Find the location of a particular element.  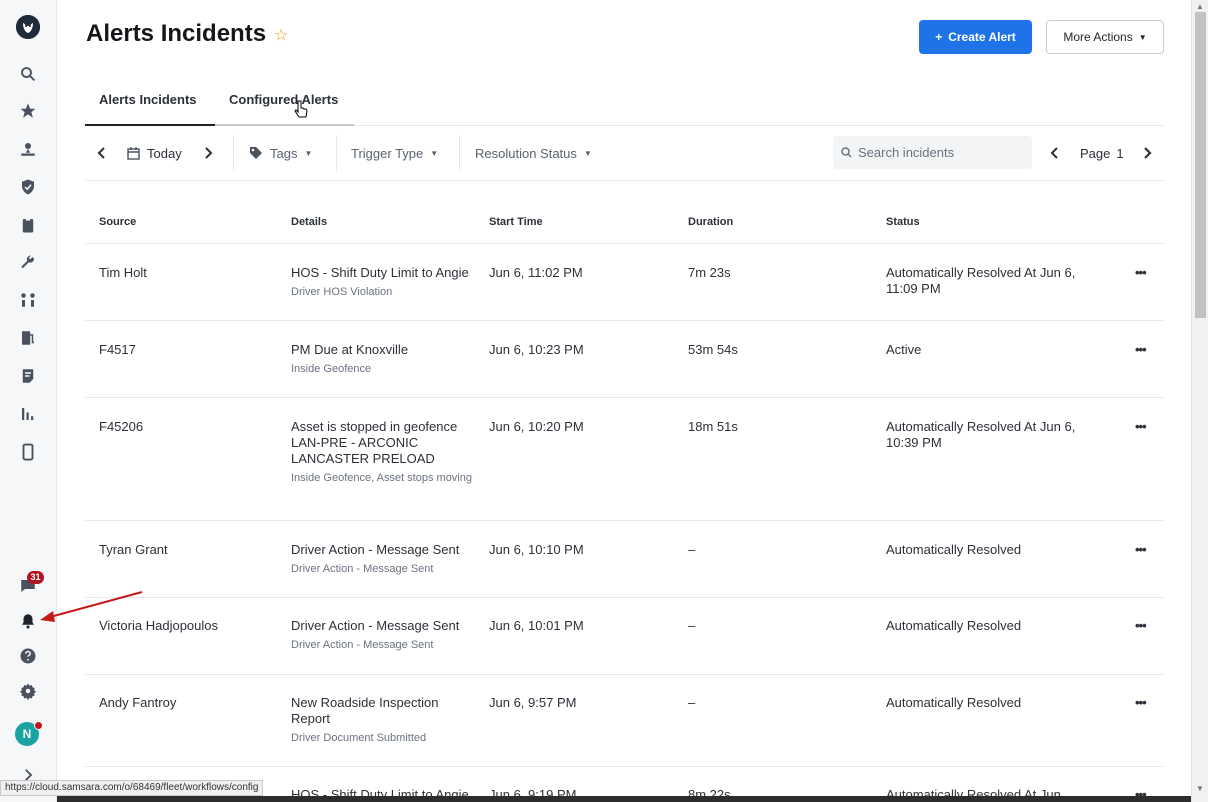

hand-cursor-icon is located at coordinates (301, 109).